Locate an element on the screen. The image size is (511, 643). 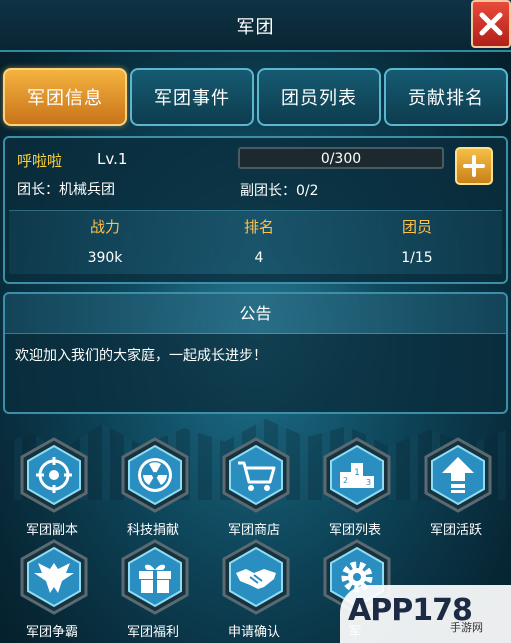
tab-contribution-ranking: 贡献排名 is located at coordinates (446, 97).